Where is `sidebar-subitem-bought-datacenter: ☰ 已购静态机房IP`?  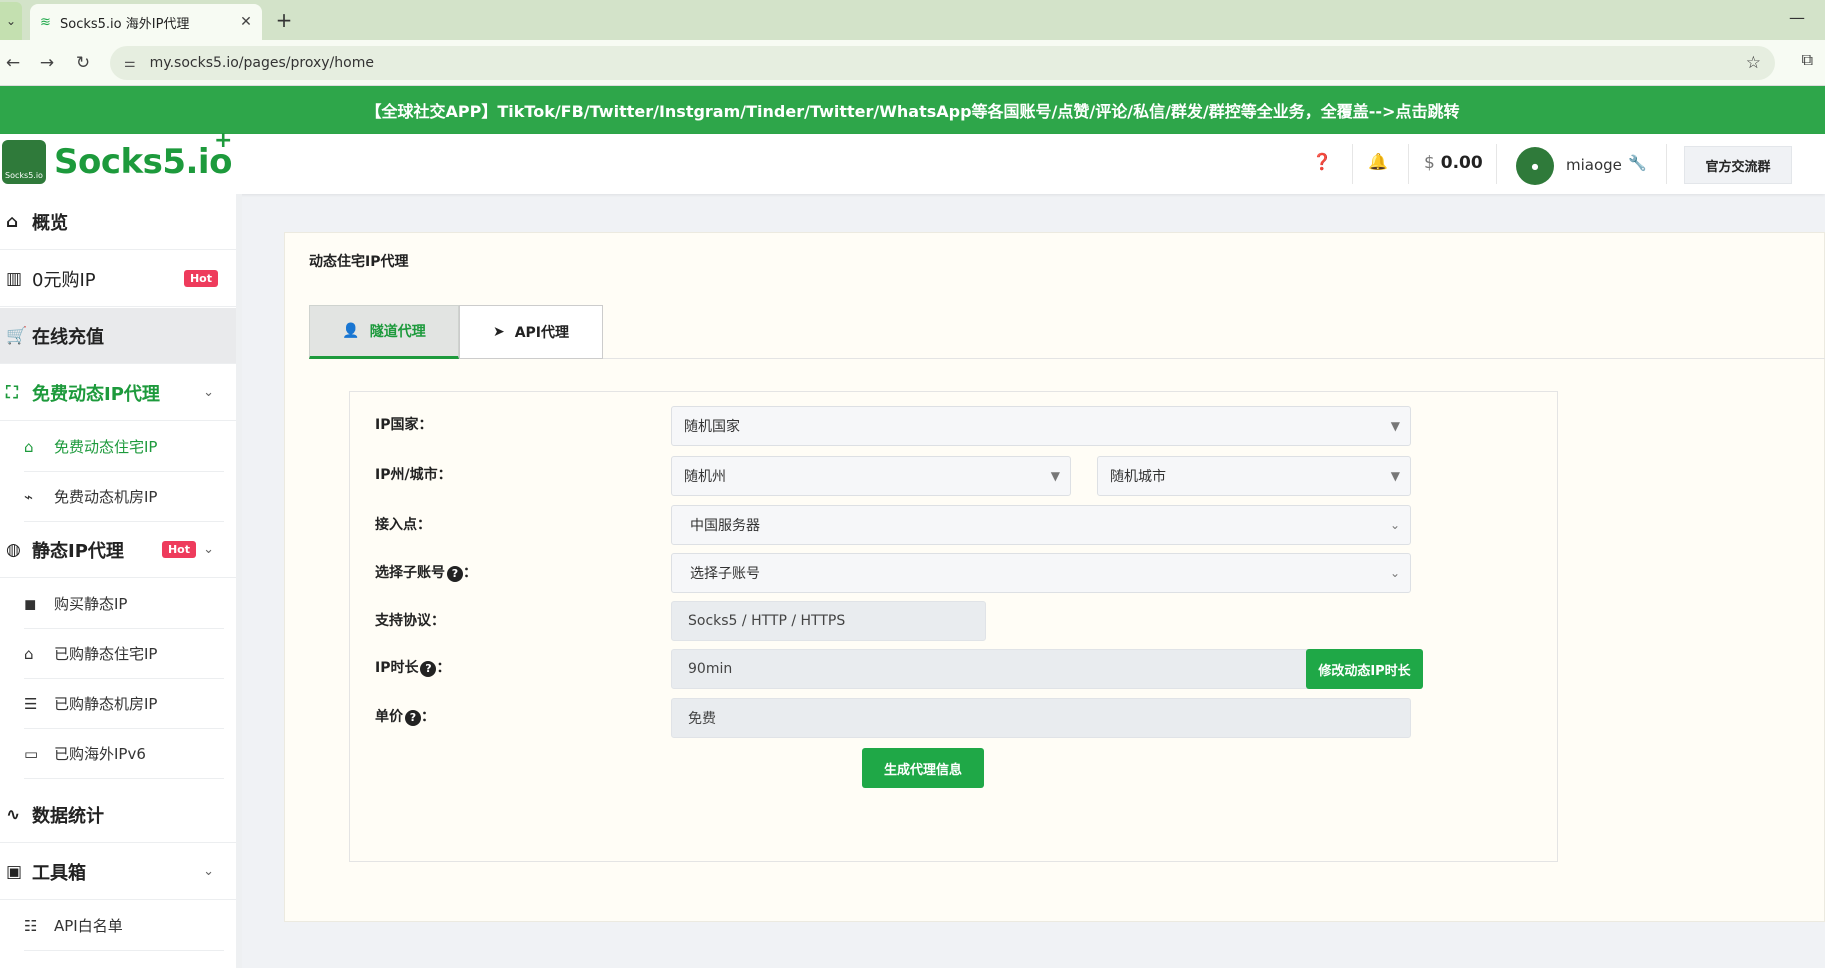 sidebar-subitem-bought-datacenter: ☰ 已购静态机房IP is located at coordinates (124, 704).